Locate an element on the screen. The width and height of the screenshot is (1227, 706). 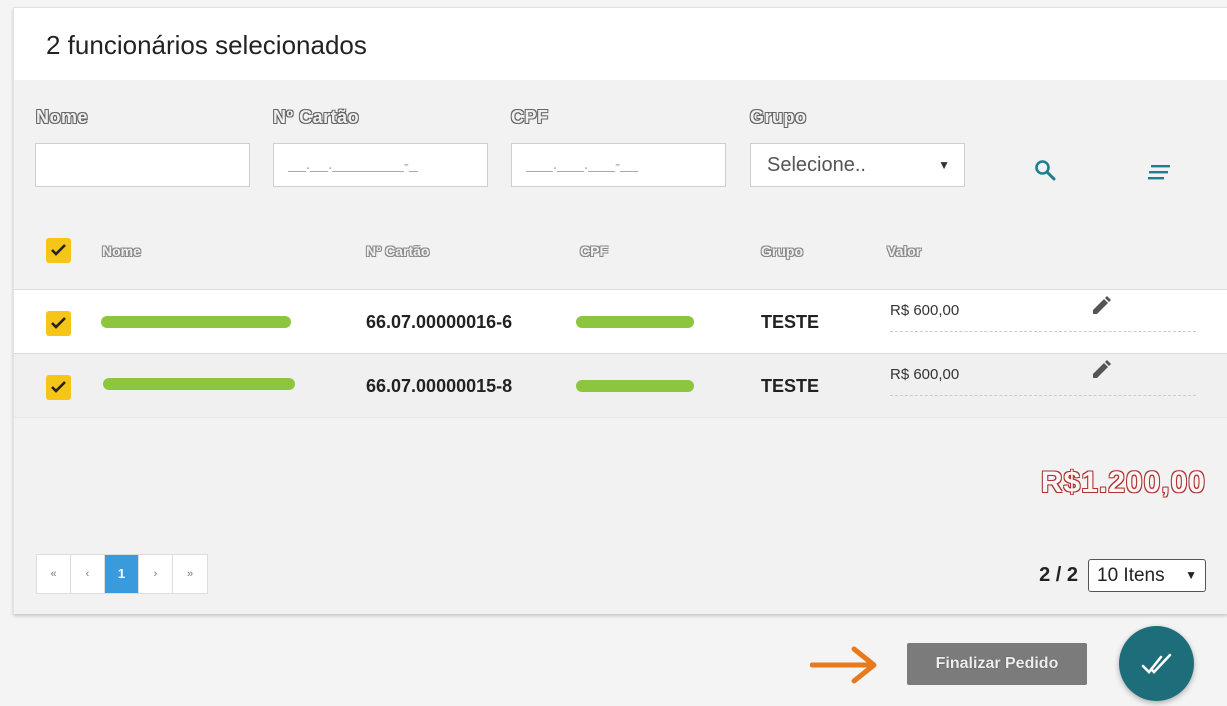
double-check-icon is located at coordinates (1156, 663).